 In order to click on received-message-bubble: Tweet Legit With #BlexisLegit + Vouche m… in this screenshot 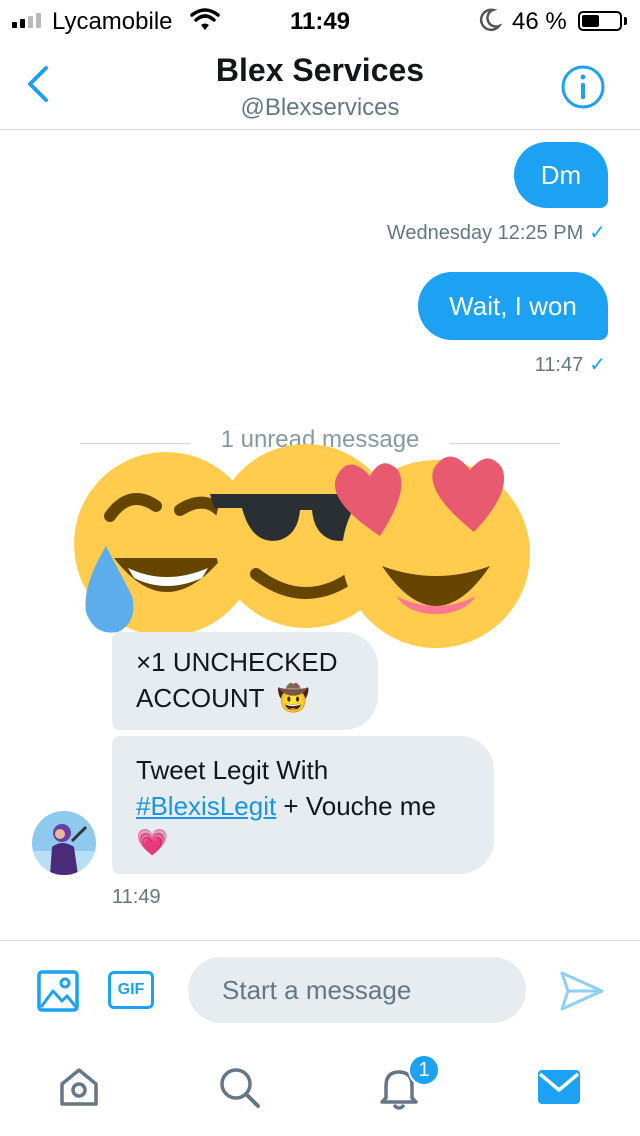, I will do `click(303, 805)`.